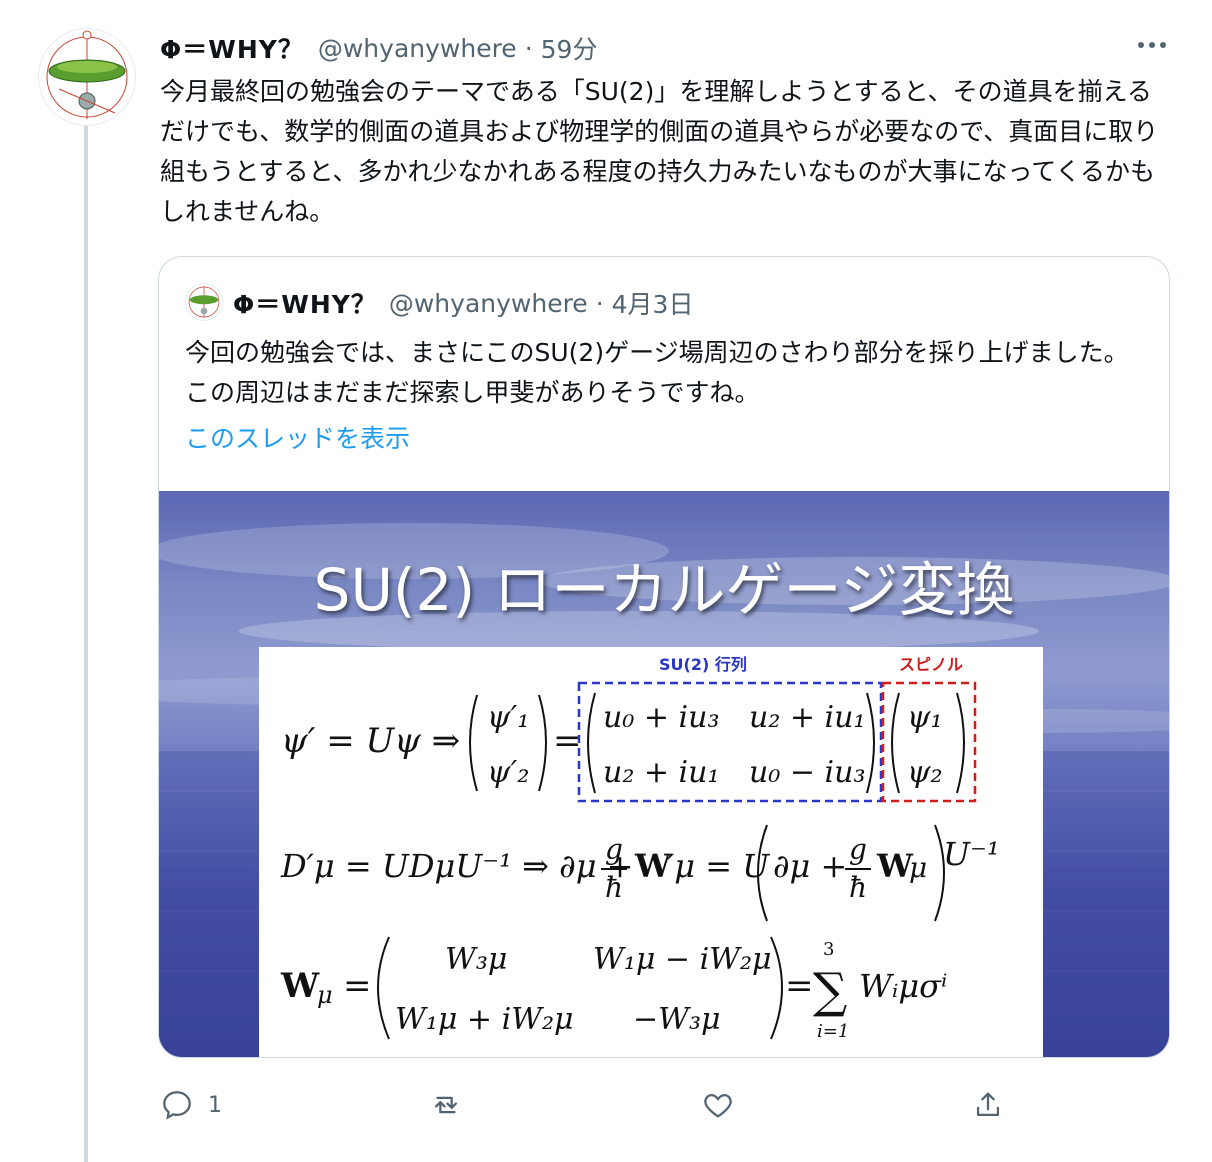 The height and width of the screenshot is (1162, 1212). Describe the element at coordinates (833, 1031) in the screenshot. I see `svg-text: i=1` at that location.